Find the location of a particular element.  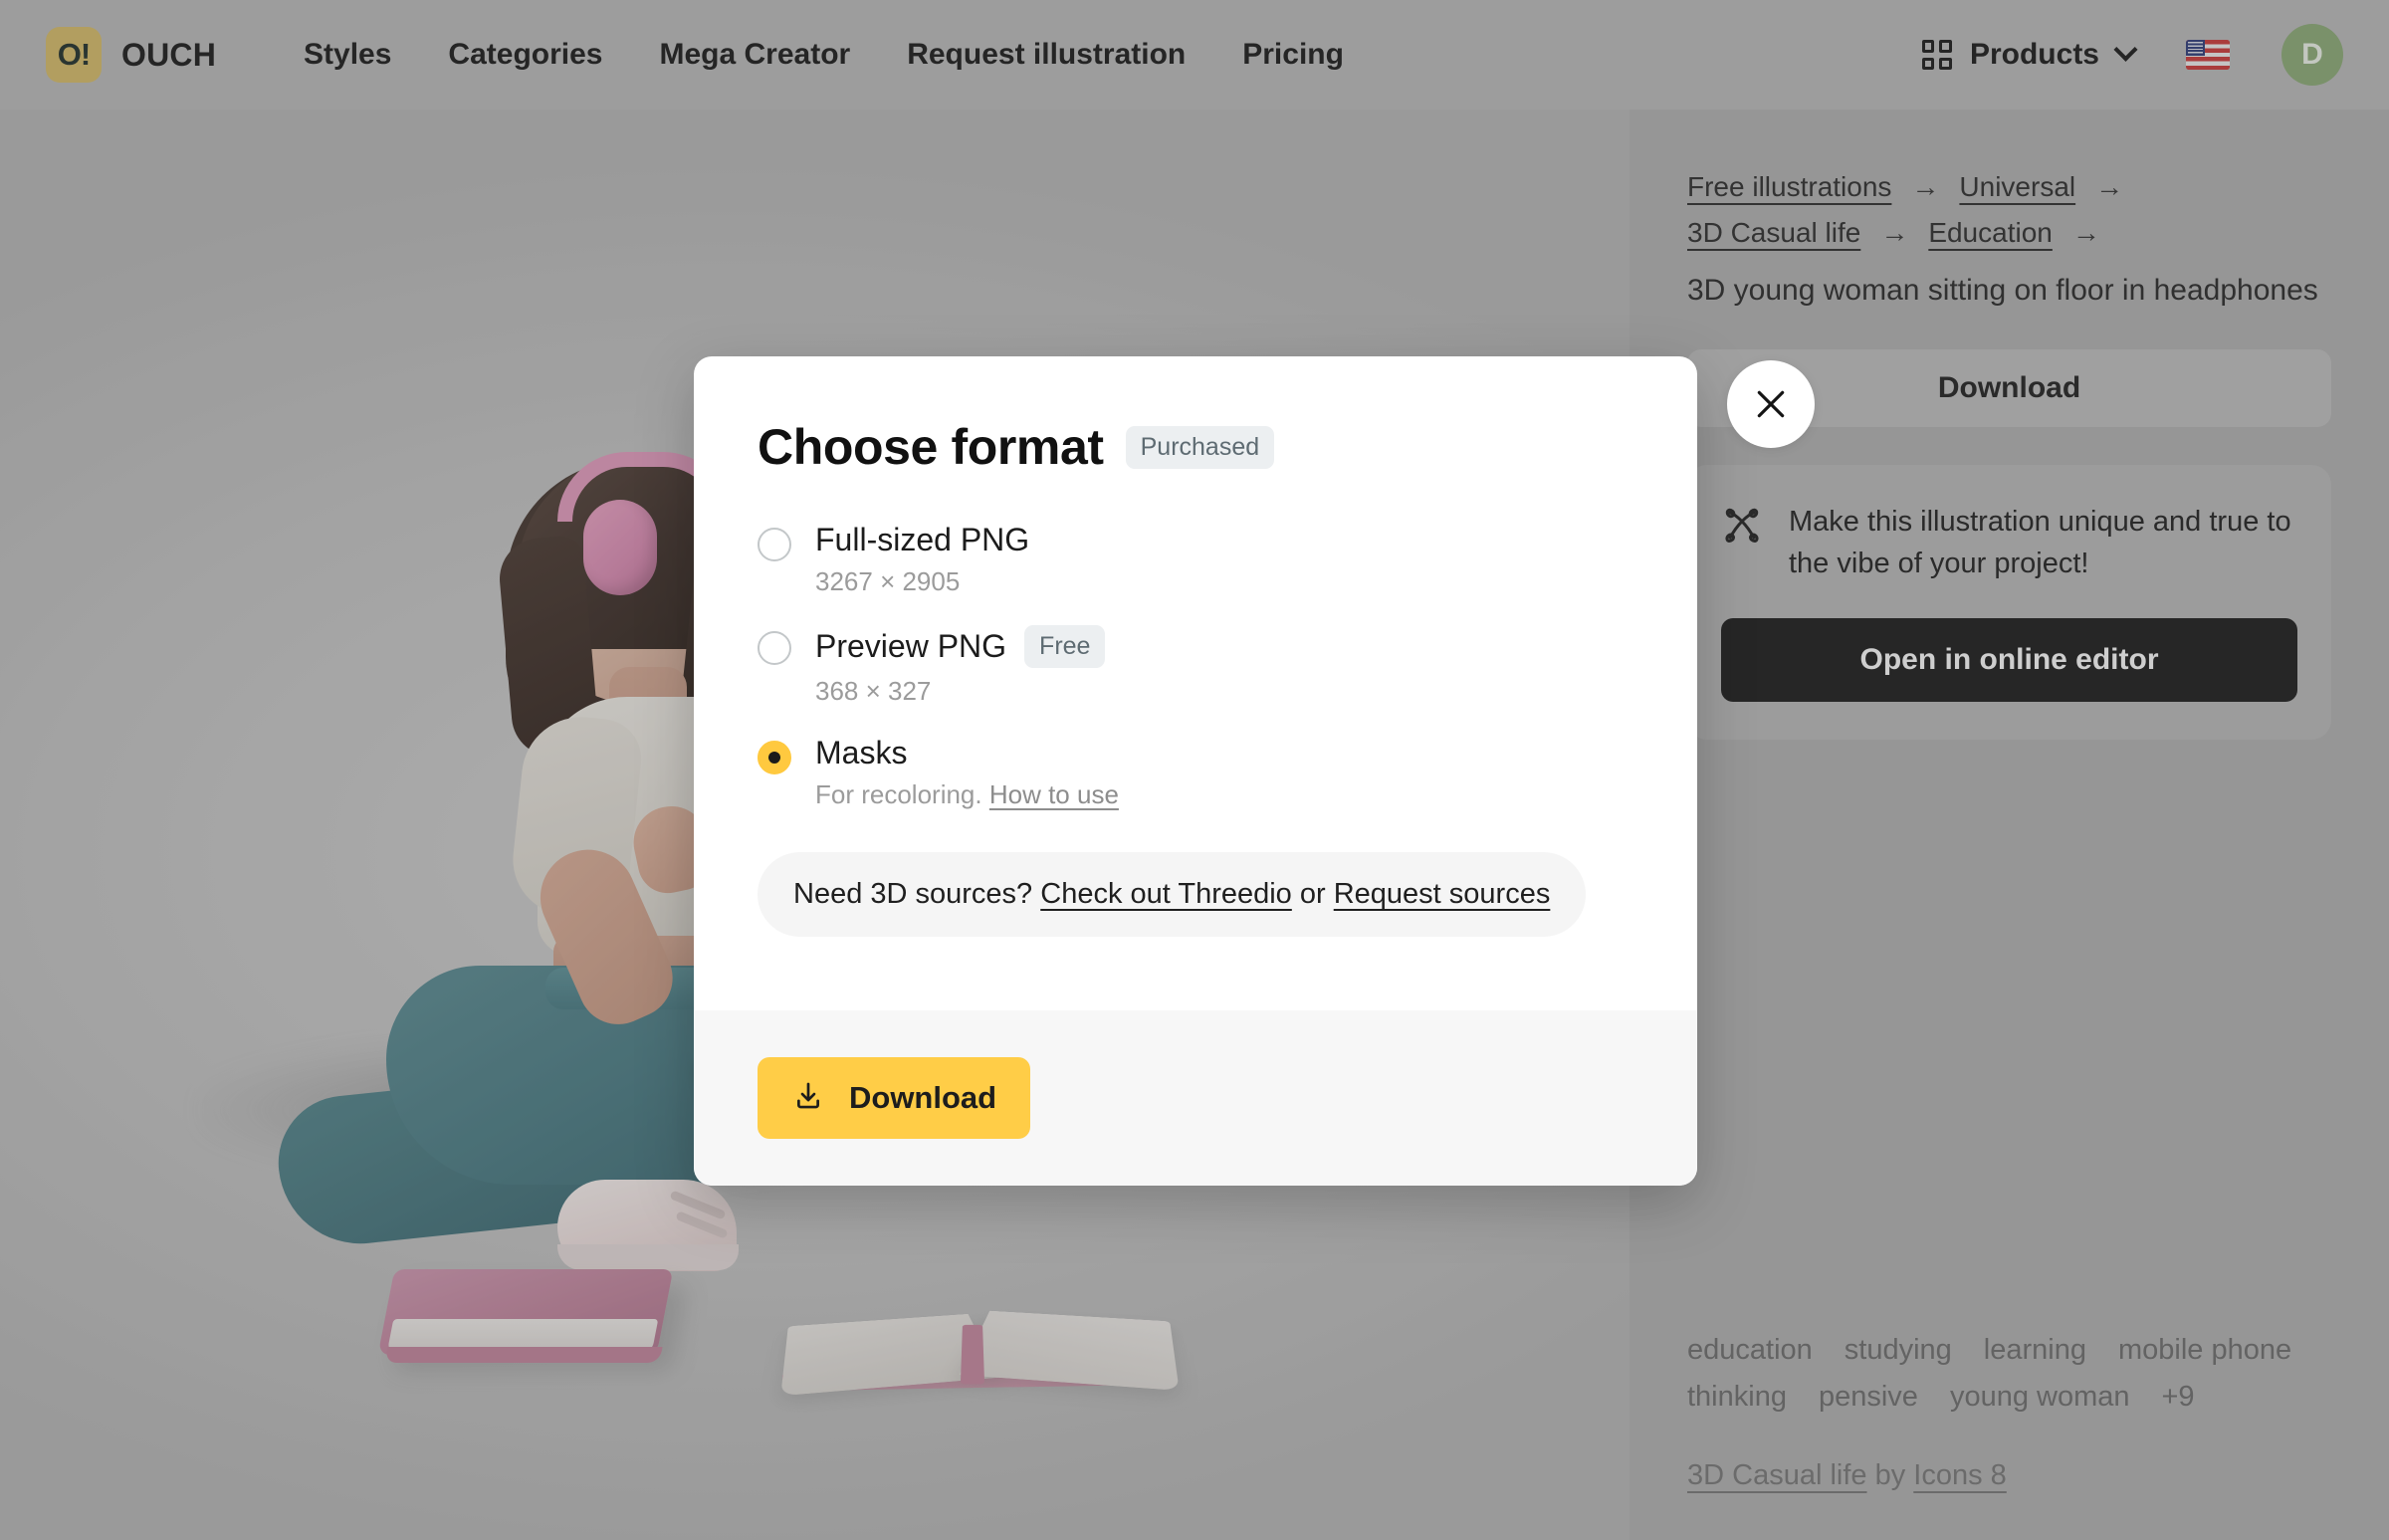

option-masks-description: For recoloring. How to use is located at coordinates (967, 794).